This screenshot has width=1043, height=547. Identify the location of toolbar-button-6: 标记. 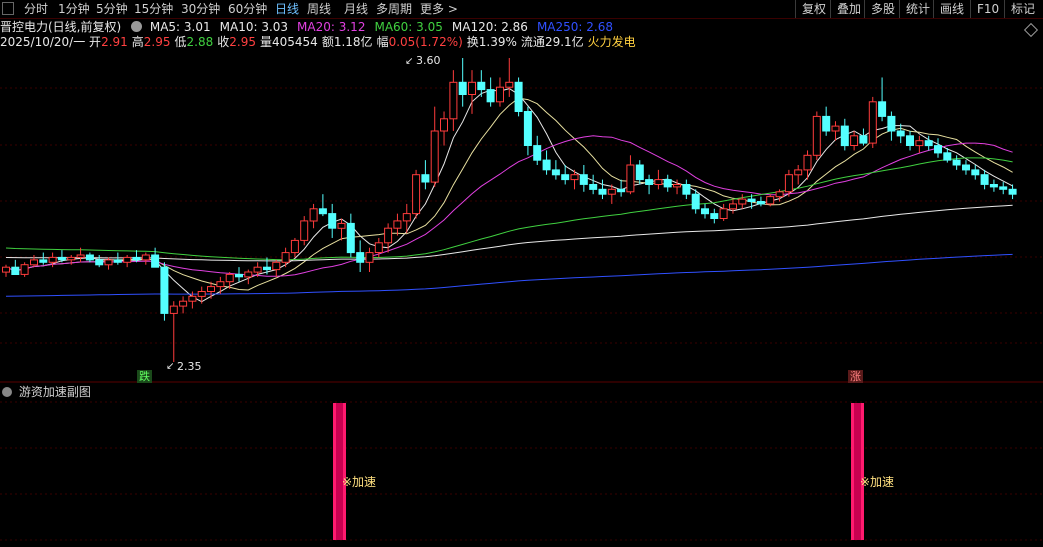
(1022, 9).